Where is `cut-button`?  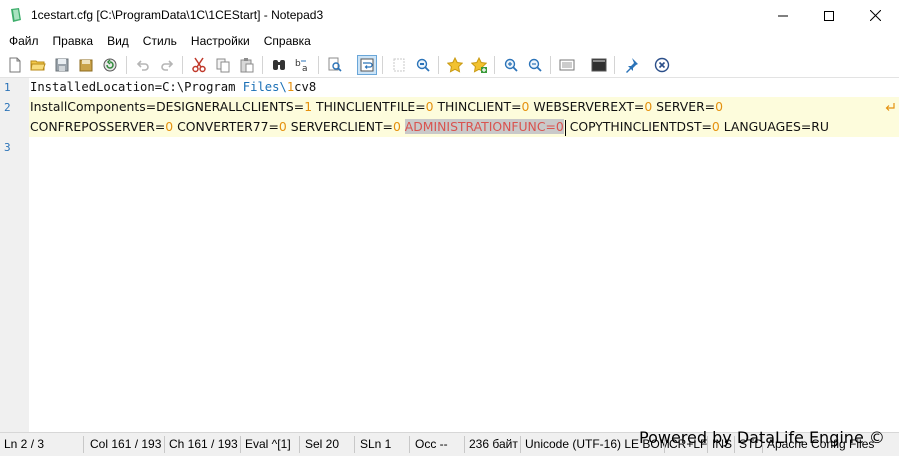
cut-button is located at coordinates (199, 65).